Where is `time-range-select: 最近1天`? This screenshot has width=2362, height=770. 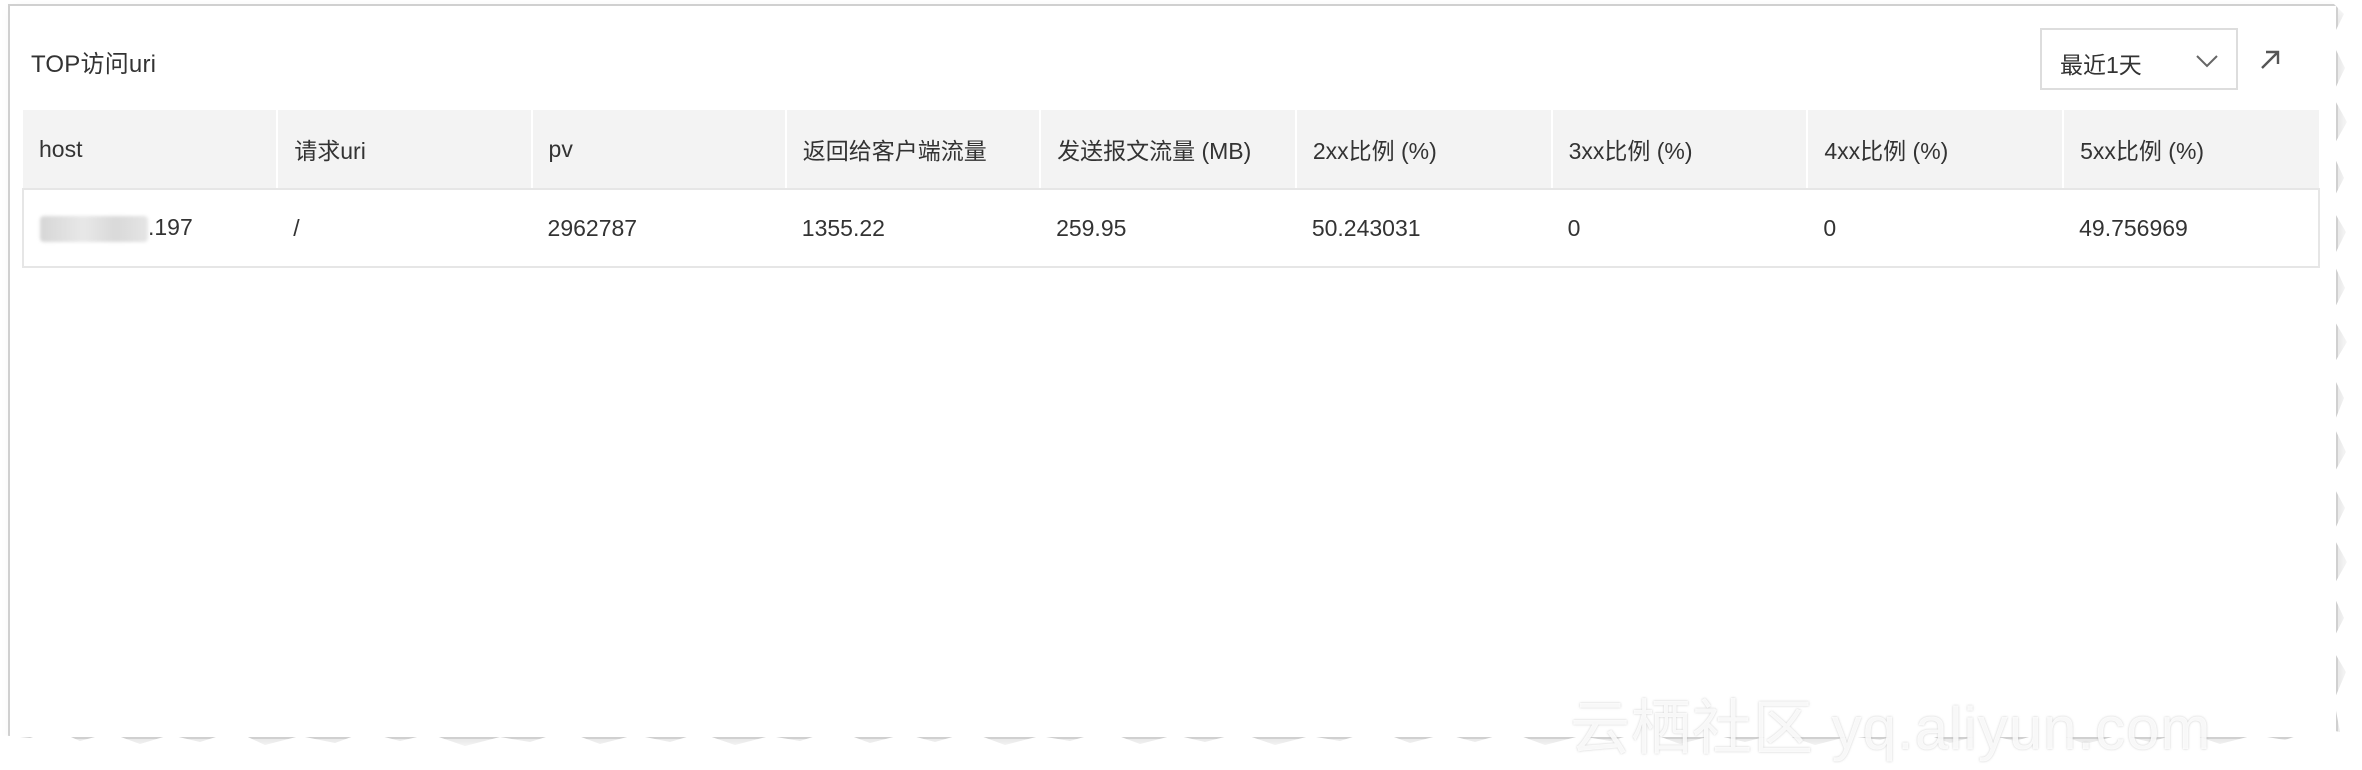
time-range-select: 最近1天 is located at coordinates (2139, 59).